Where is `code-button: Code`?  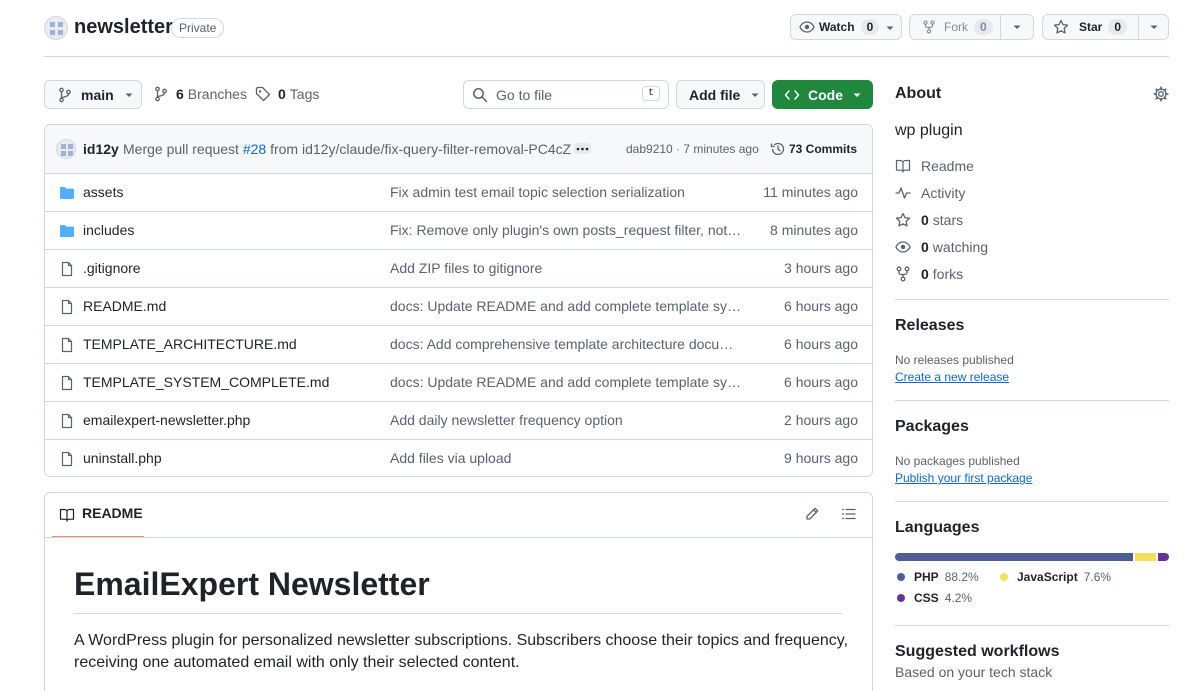 code-button: Code is located at coordinates (822, 94).